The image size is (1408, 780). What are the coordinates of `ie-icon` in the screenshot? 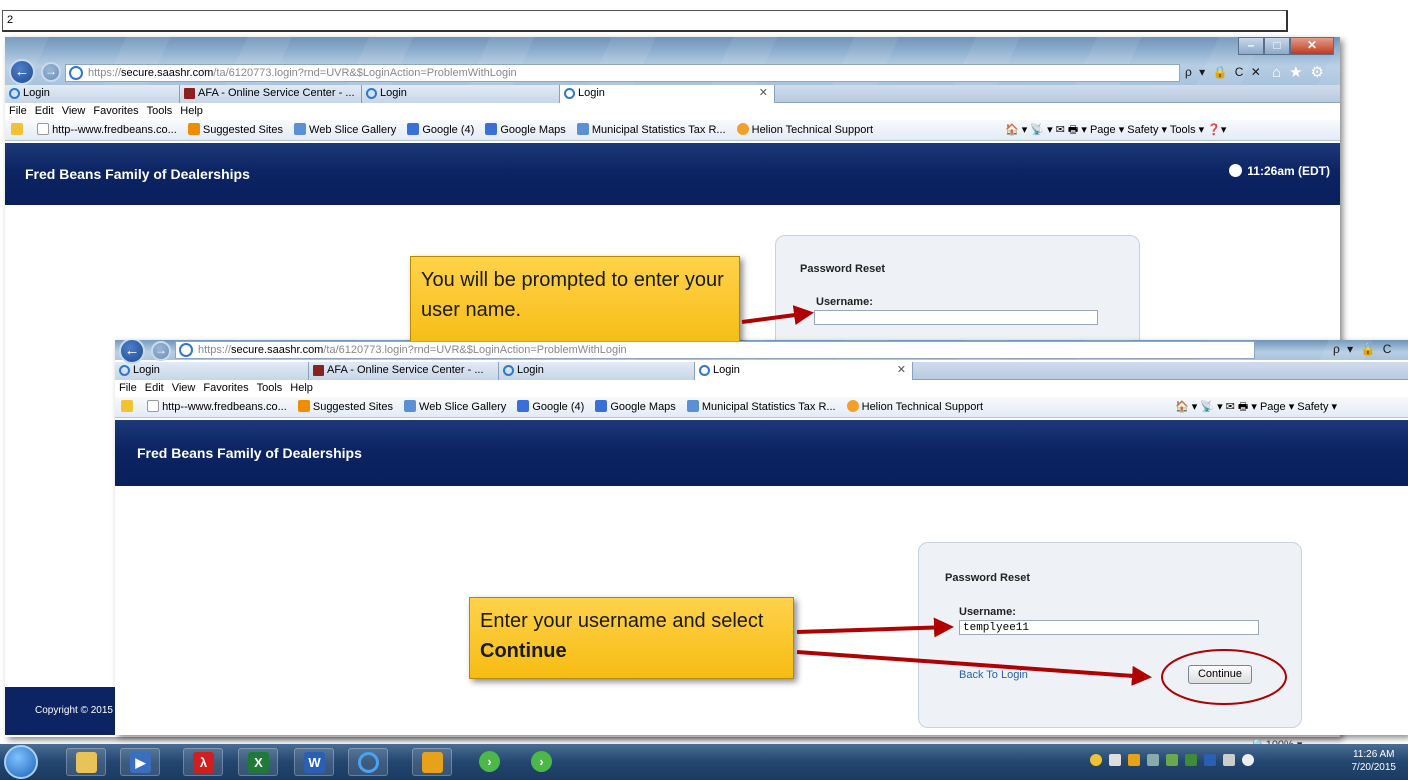 It's located at (368, 762).